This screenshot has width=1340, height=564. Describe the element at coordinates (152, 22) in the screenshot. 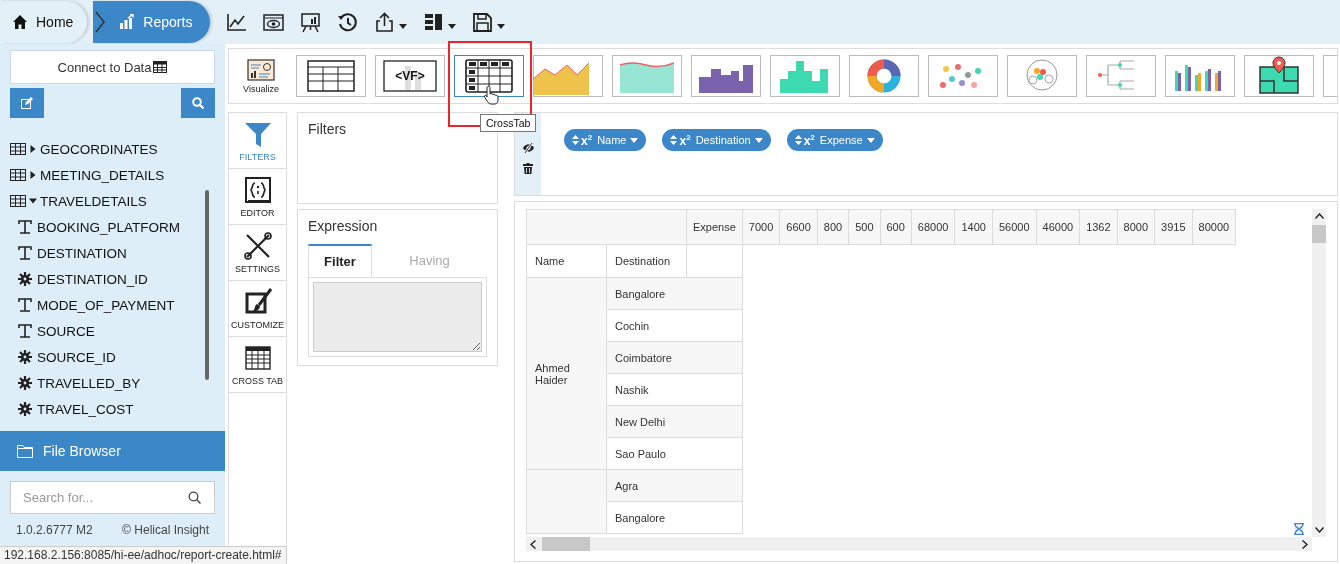

I see `breadcrumb-tab: Reports` at that location.